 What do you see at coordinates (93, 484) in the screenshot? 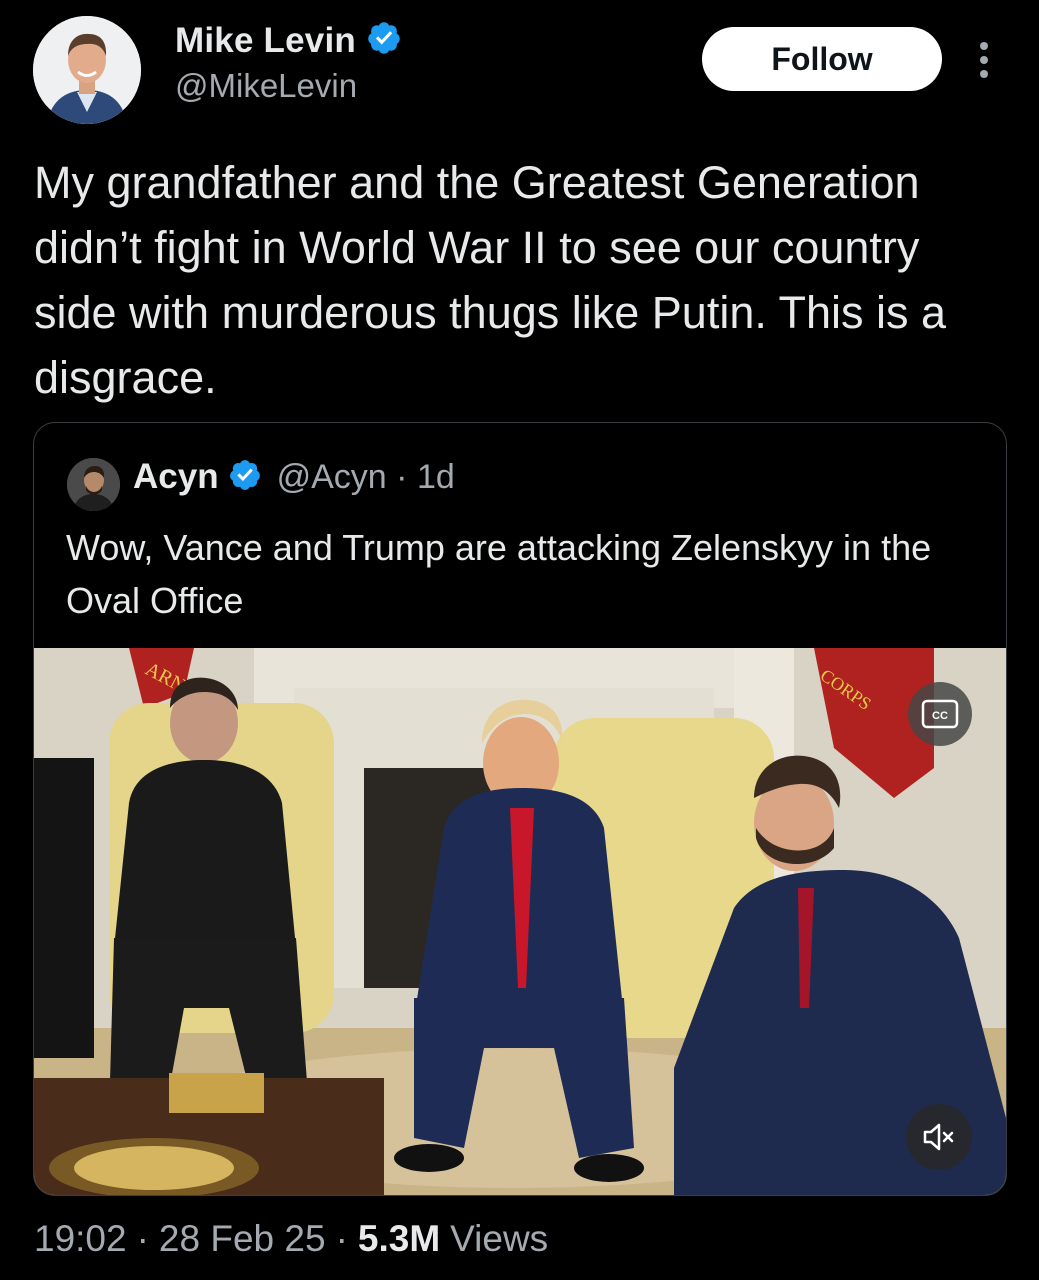
I see `quoted-avatar` at bounding box center [93, 484].